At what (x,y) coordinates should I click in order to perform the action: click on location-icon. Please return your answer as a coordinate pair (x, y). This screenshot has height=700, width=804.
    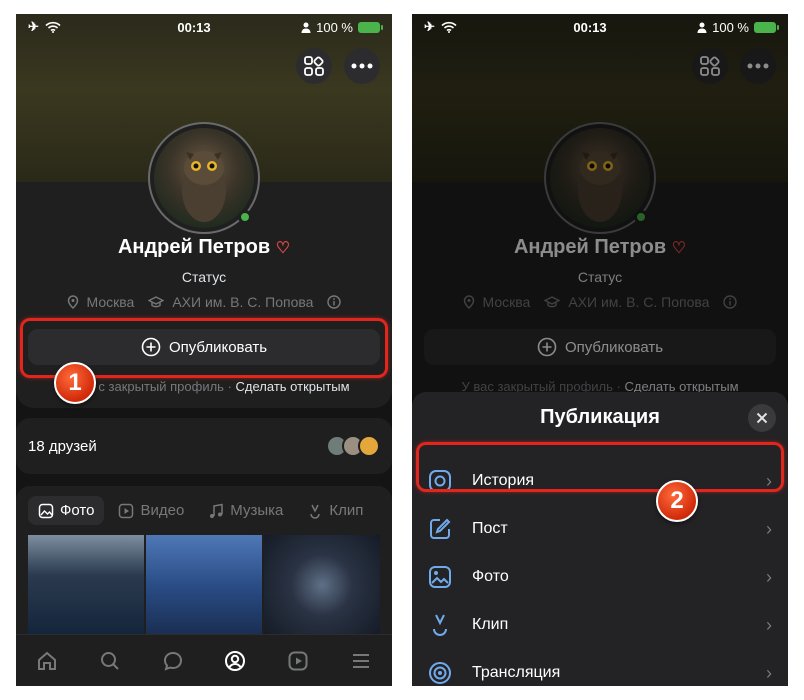
    Looking at the image, I should click on (72, 302).